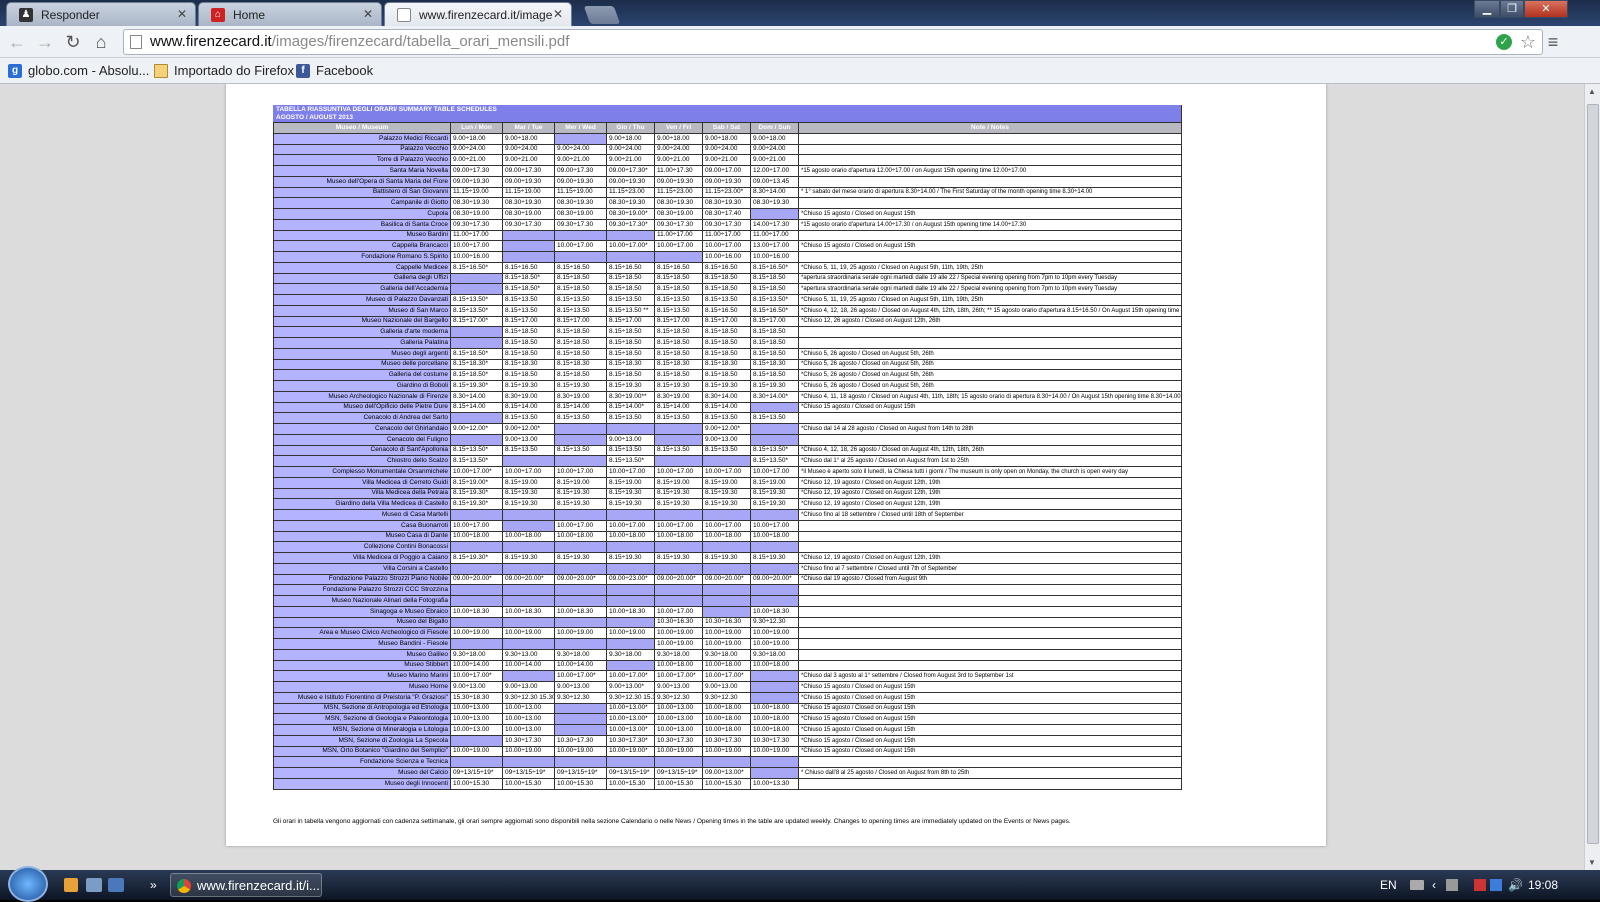 Image resolution: width=1600 pixels, height=902 pixels. Describe the element at coordinates (476, 579) in the screenshot. I see `hours-cell: 09.00÷20.00*` at that location.